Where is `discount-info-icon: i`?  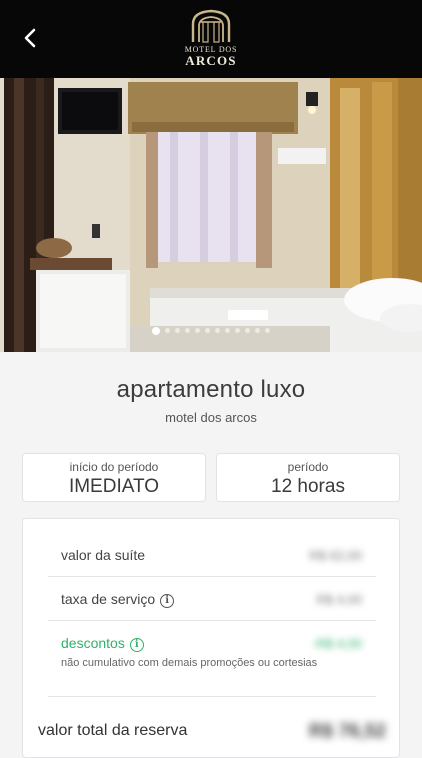
discount-info-icon: i is located at coordinates (136, 645).